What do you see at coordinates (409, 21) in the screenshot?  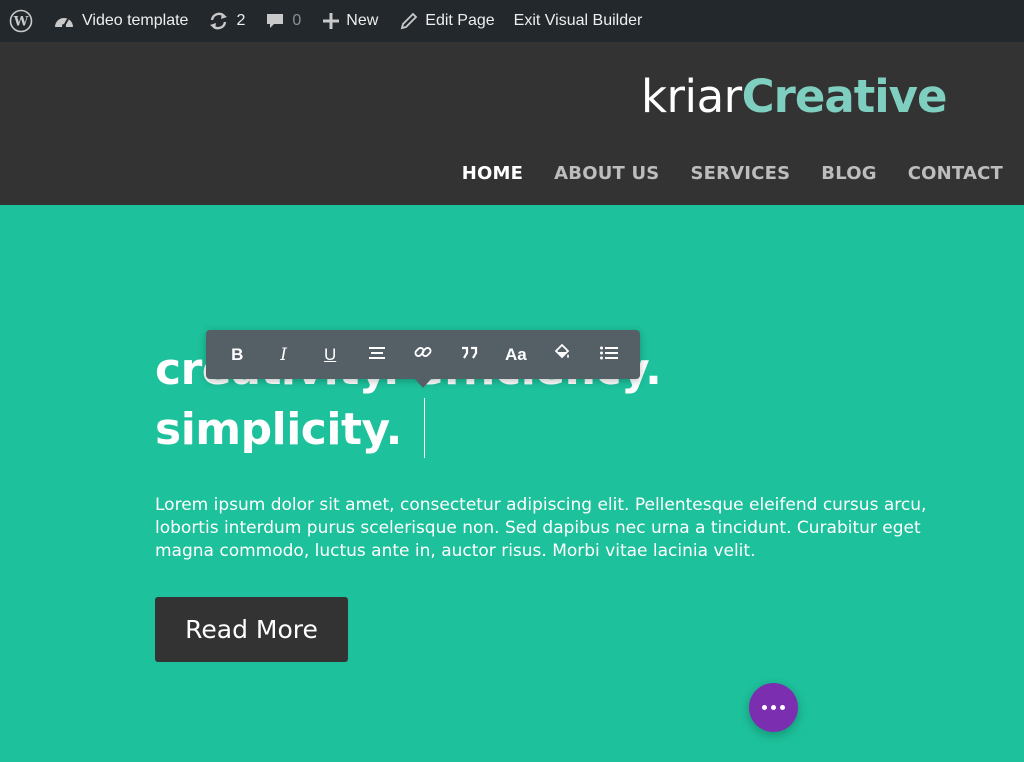 I see `pencil-icon` at bounding box center [409, 21].